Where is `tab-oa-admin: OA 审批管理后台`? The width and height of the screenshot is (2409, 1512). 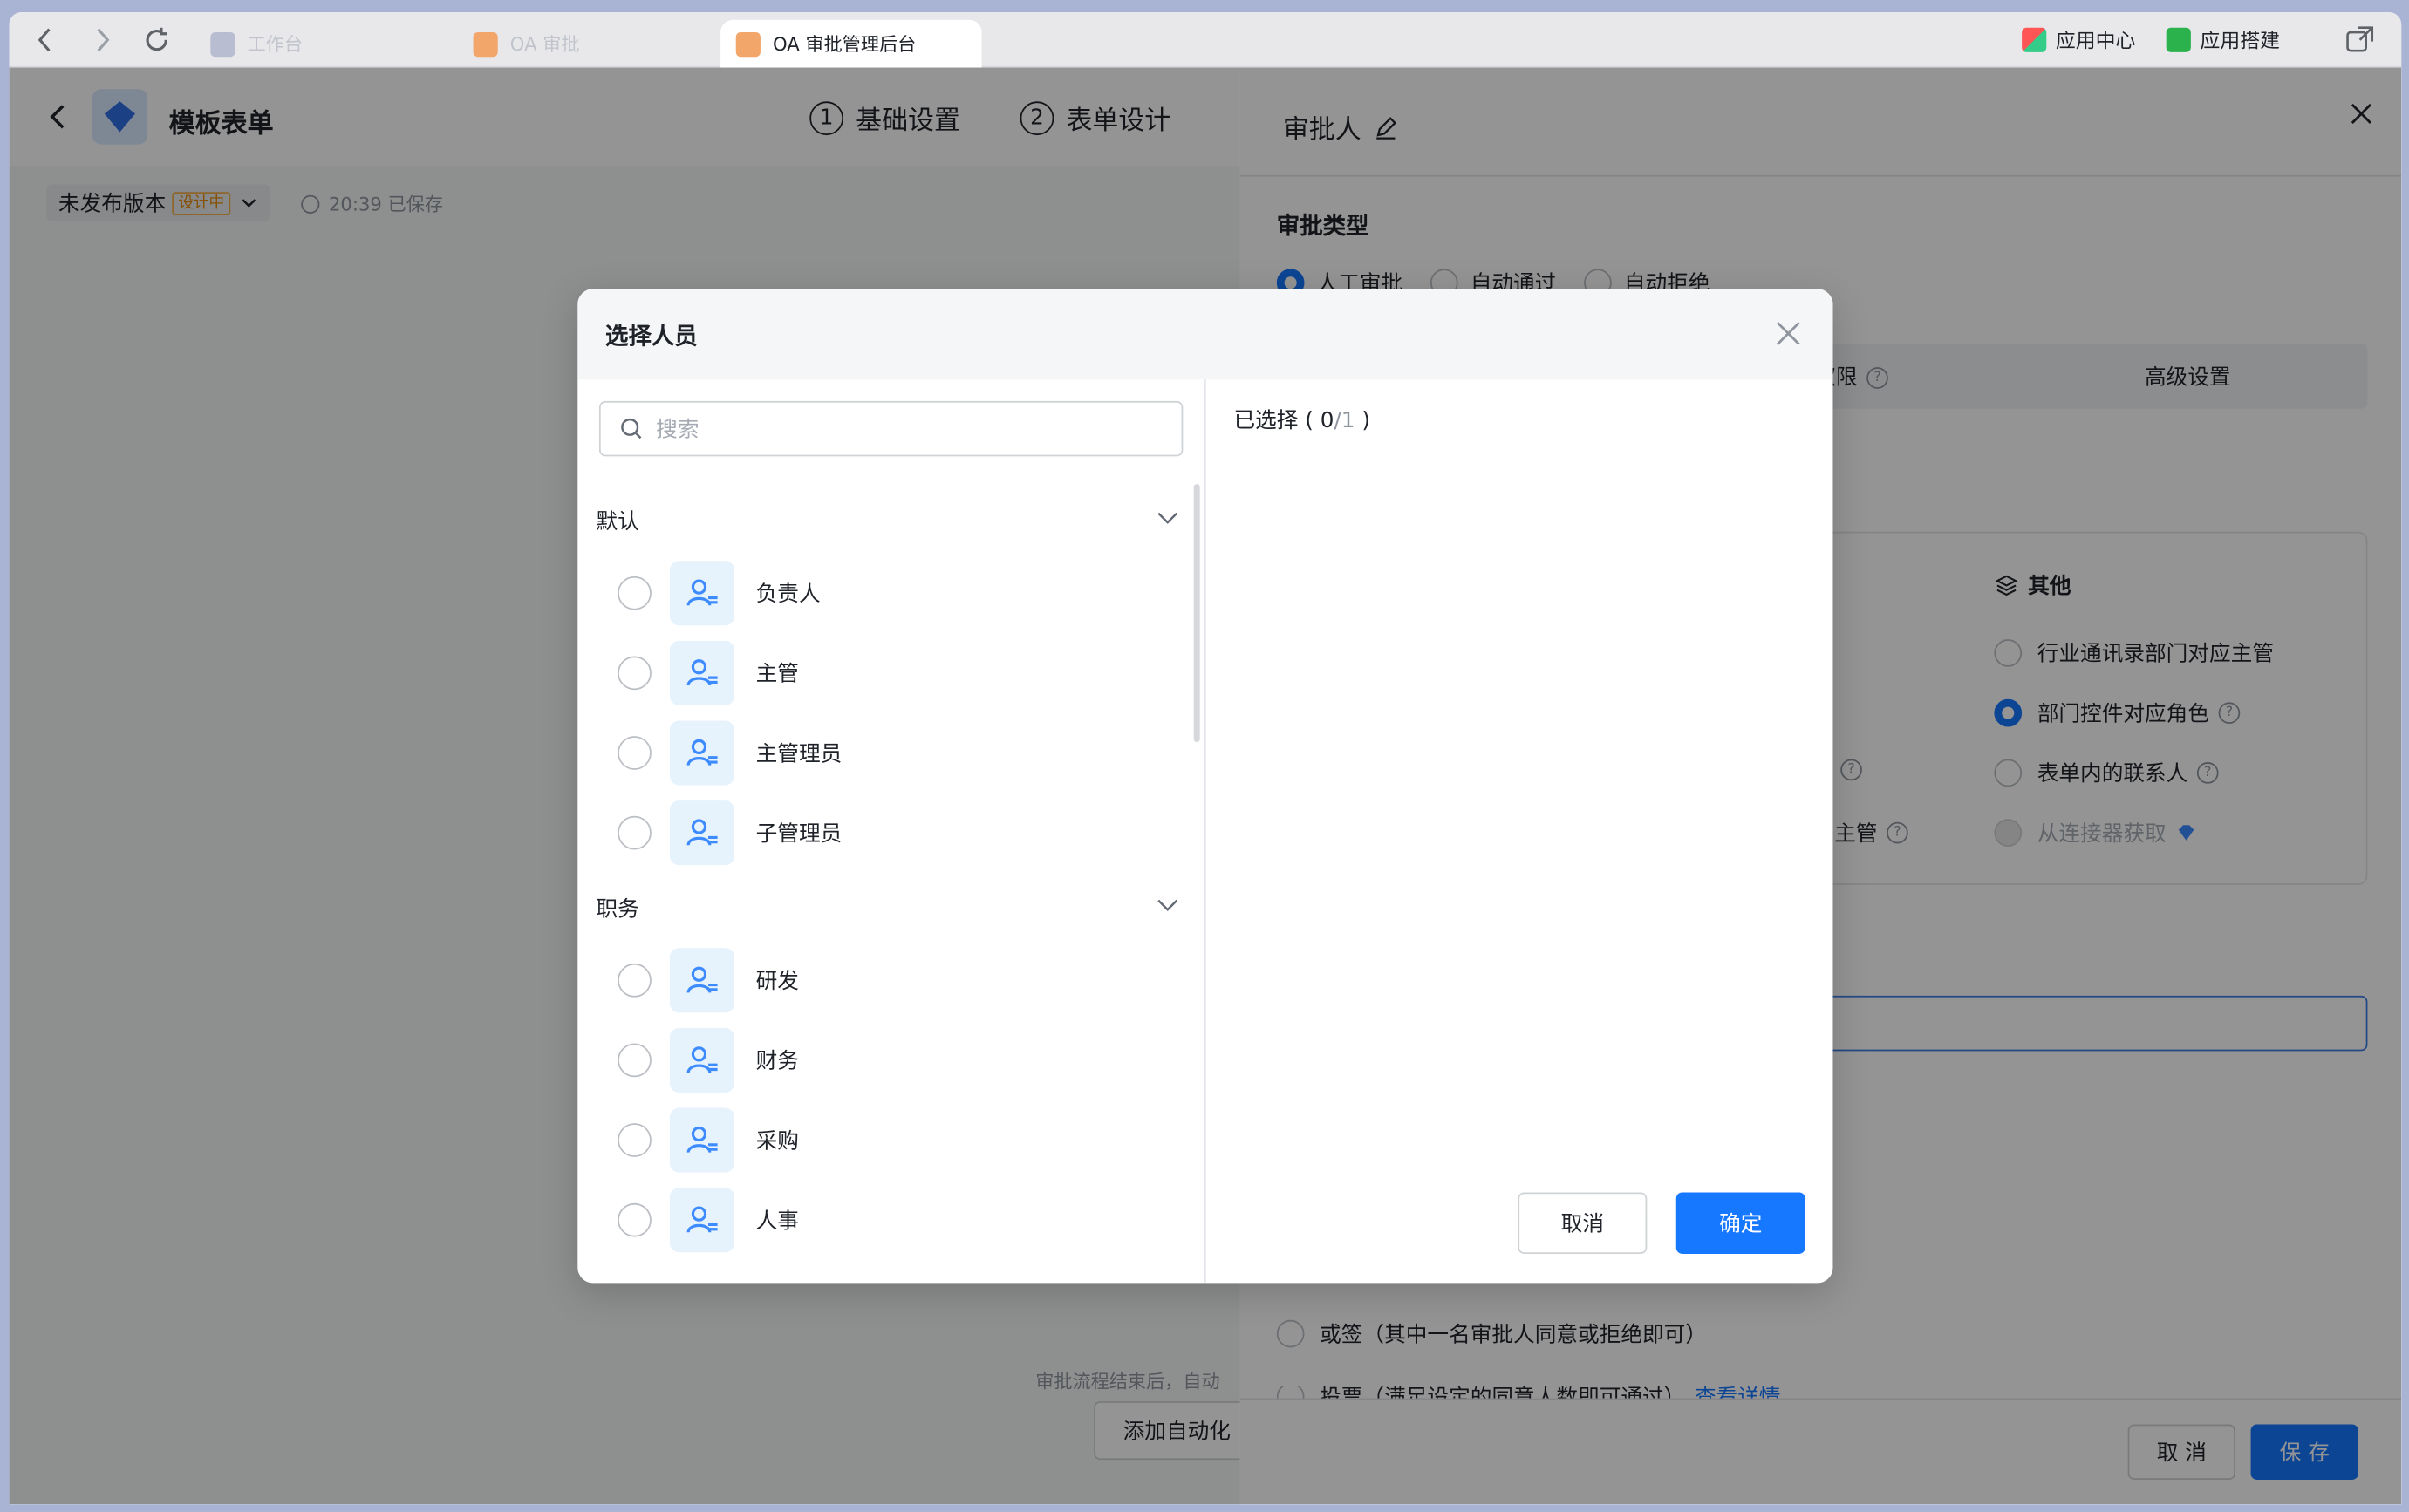 tab-oa-admin: OA 审批管理后台 is located at coordinates (851, 43).